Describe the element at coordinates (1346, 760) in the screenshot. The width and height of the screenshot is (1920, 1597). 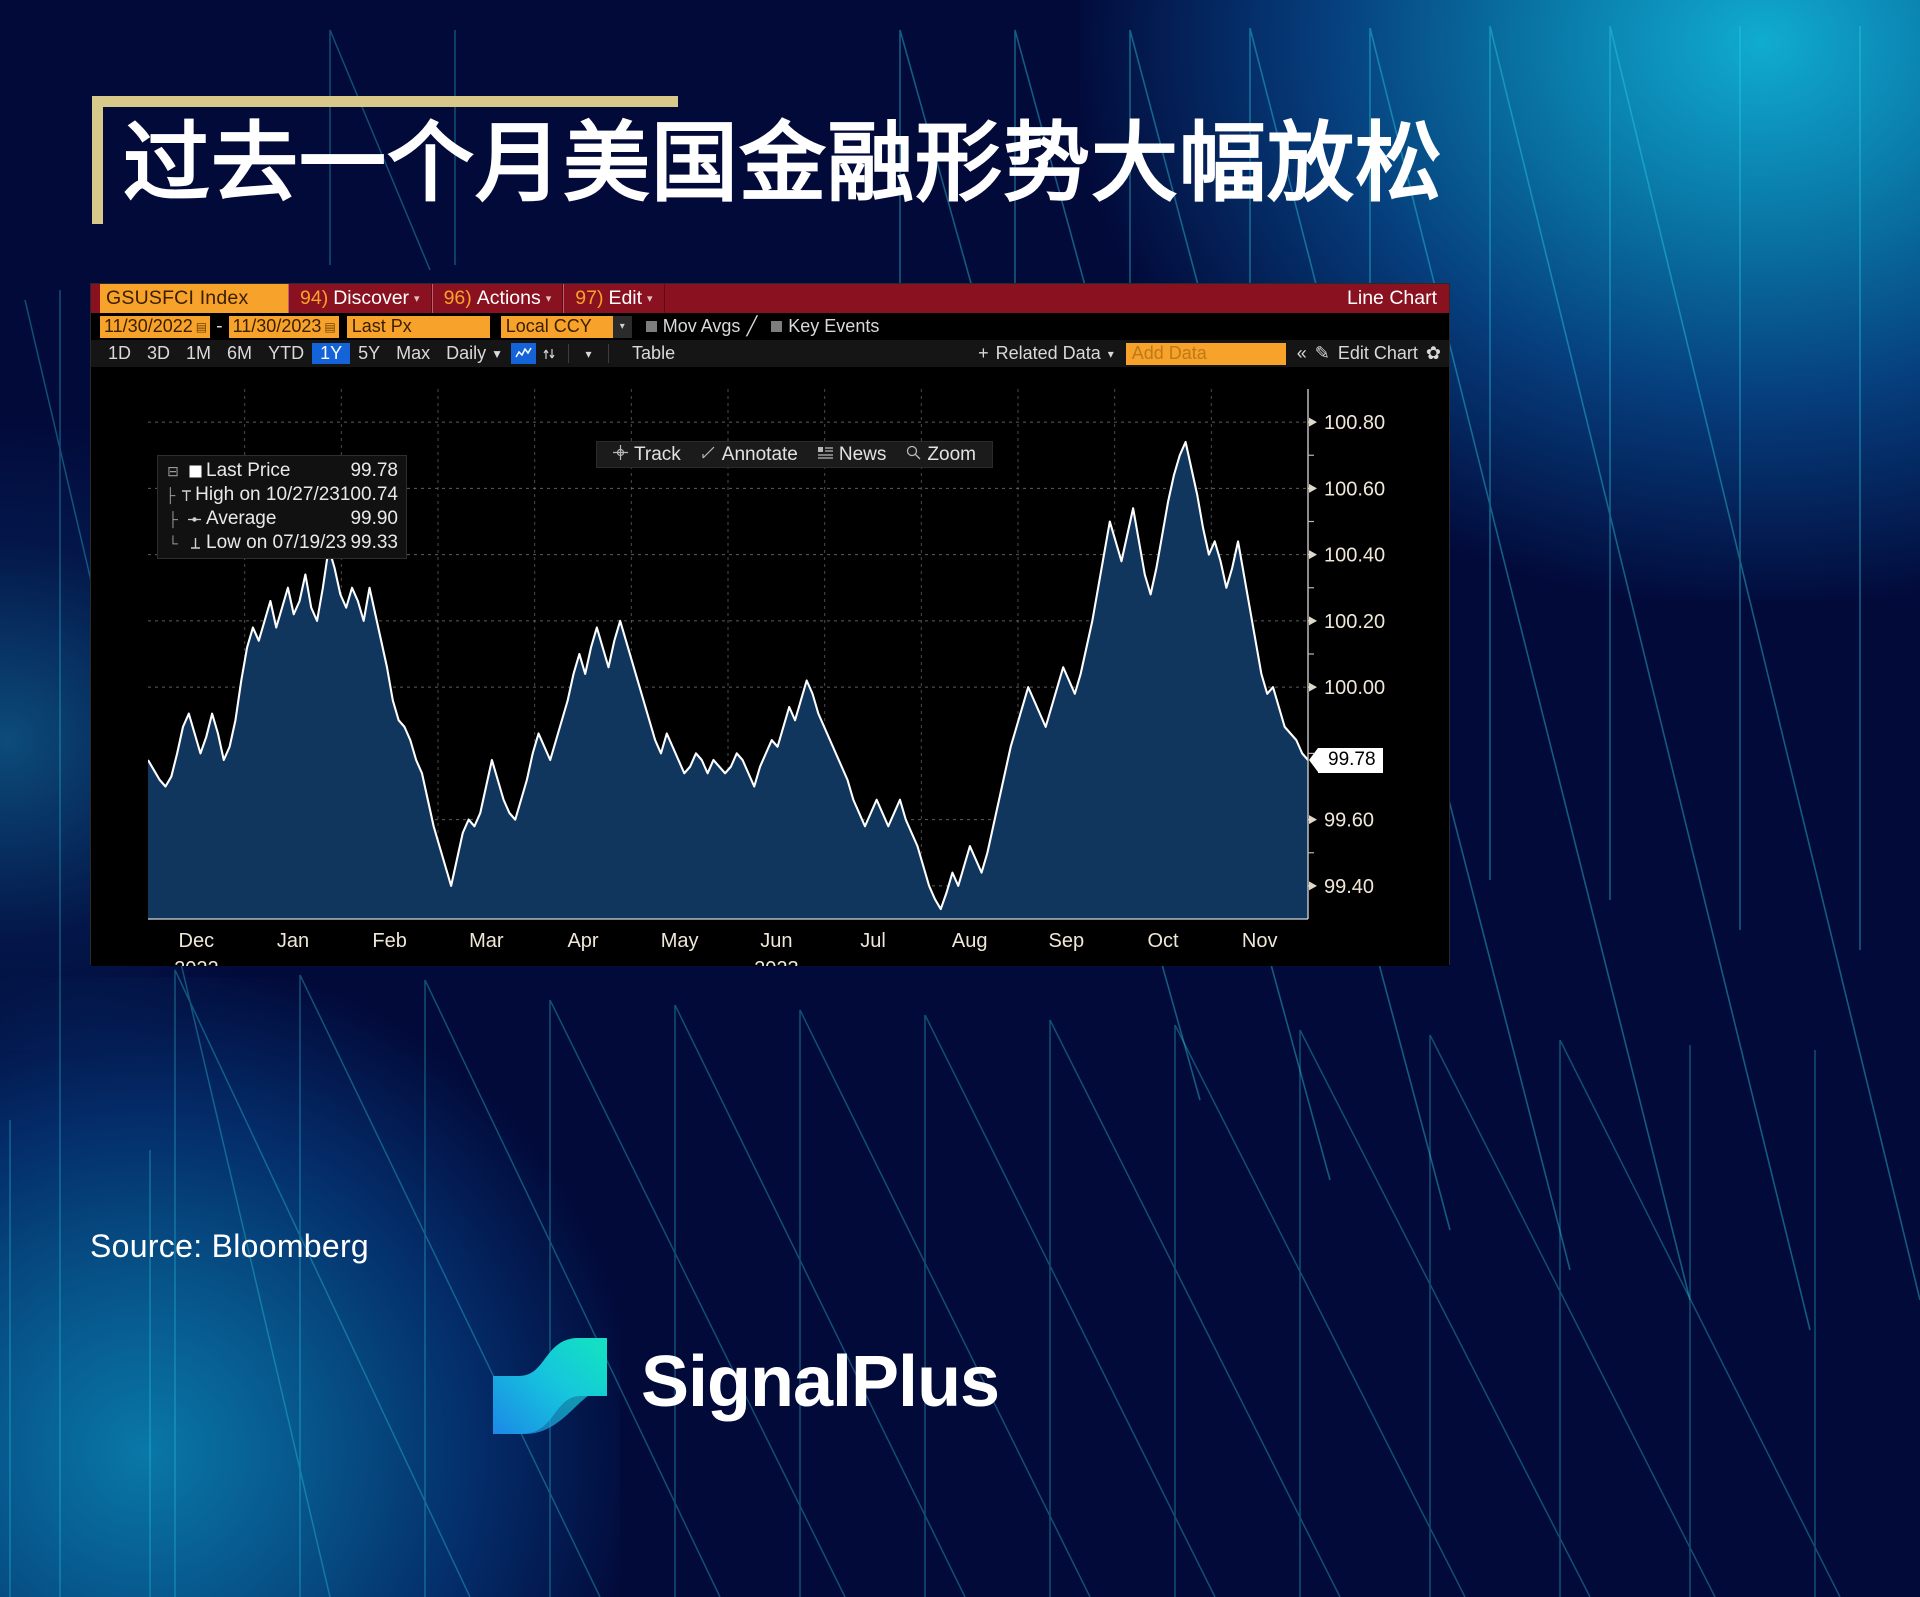
I see `last-price-callout: 99.78` at that location.